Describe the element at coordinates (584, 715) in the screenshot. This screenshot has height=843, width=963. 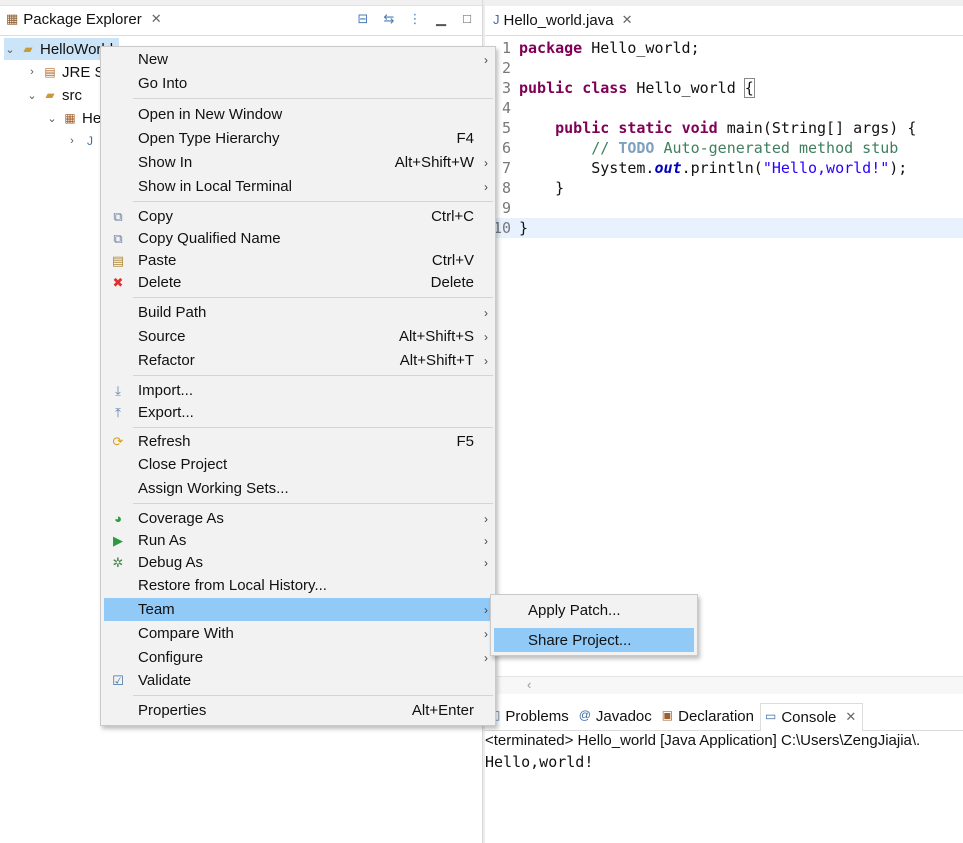
I see `javadoc-at-icon: @` at that location.